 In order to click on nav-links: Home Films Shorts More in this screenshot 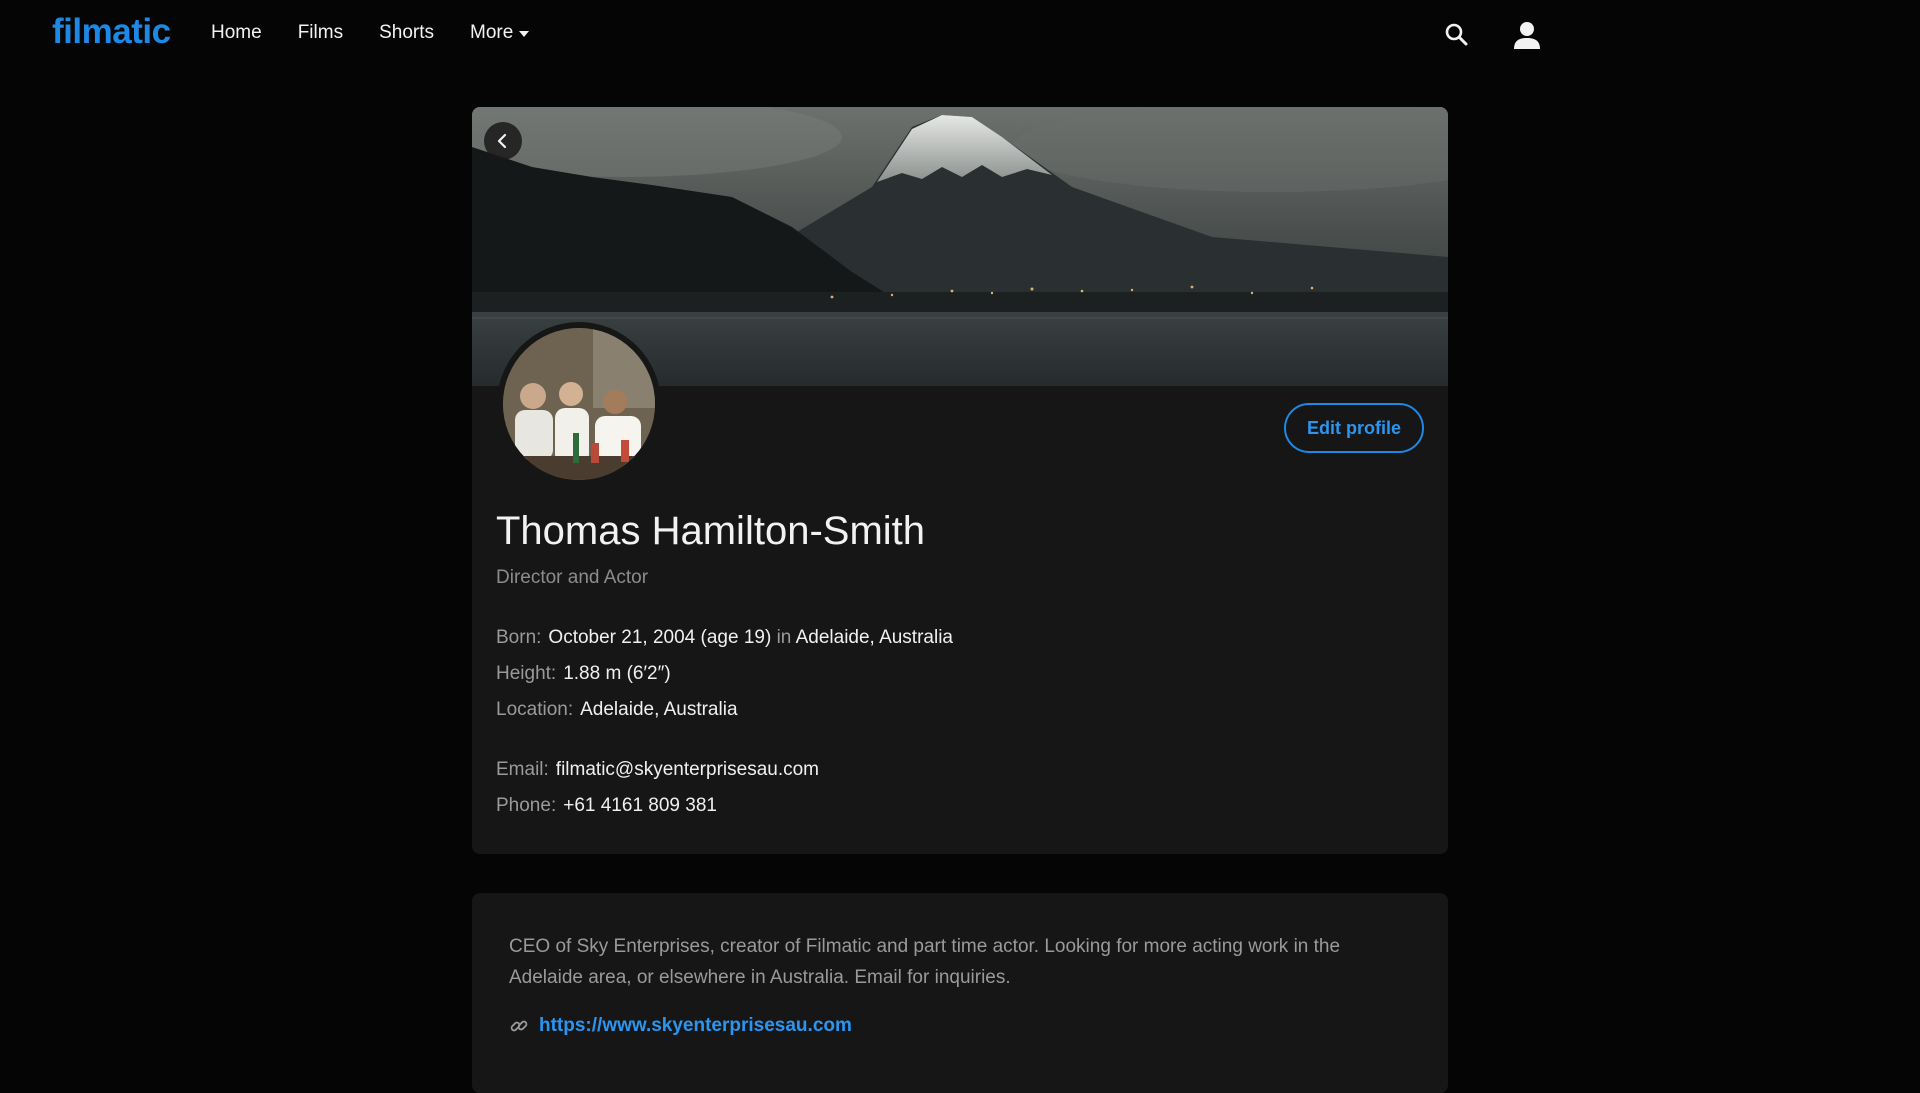, I will do `click(388, 33)`.